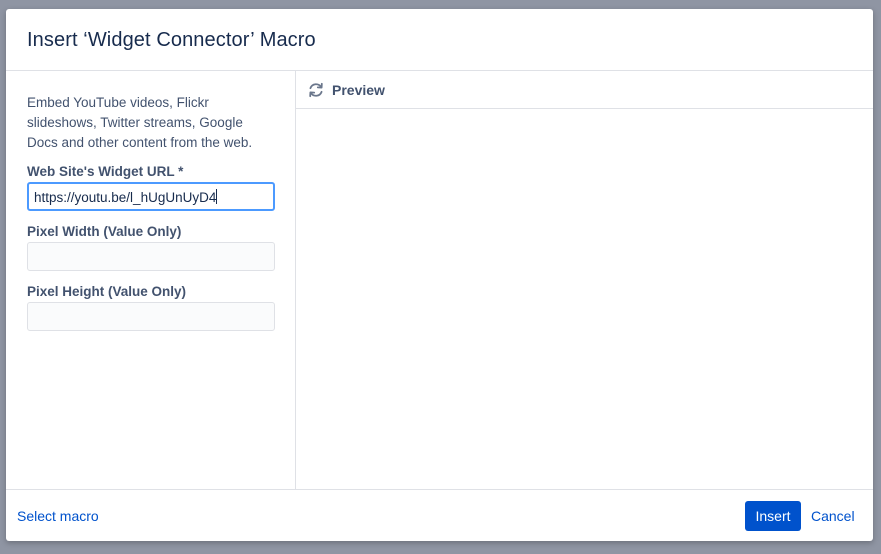  What do you see at coordinates (439, 40) in the screenshot?
I see `dialog-header: Insert ‘Widget Connector’ Macro` at bounding box center [439, 40].